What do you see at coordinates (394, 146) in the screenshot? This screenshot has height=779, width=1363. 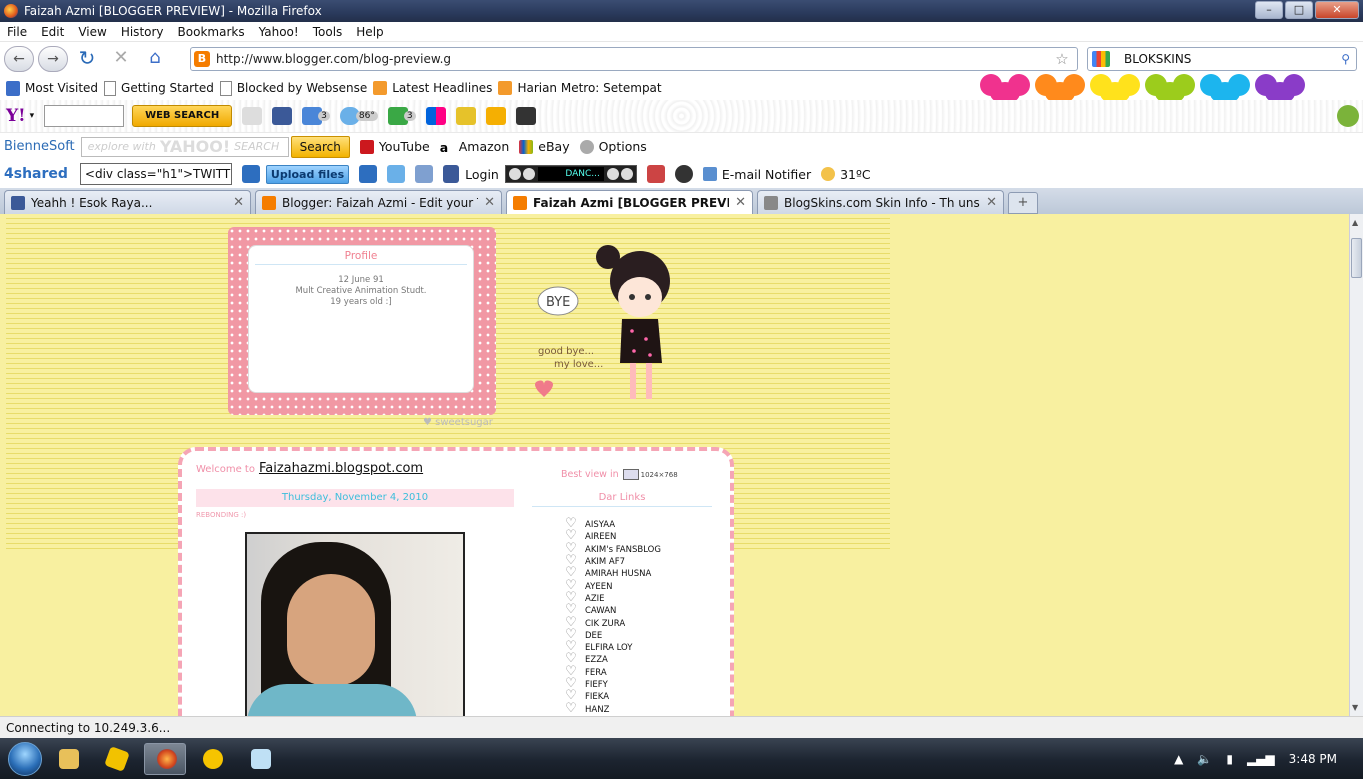 I see `youtube-link: YouTube` at bounding box center [394, 146].